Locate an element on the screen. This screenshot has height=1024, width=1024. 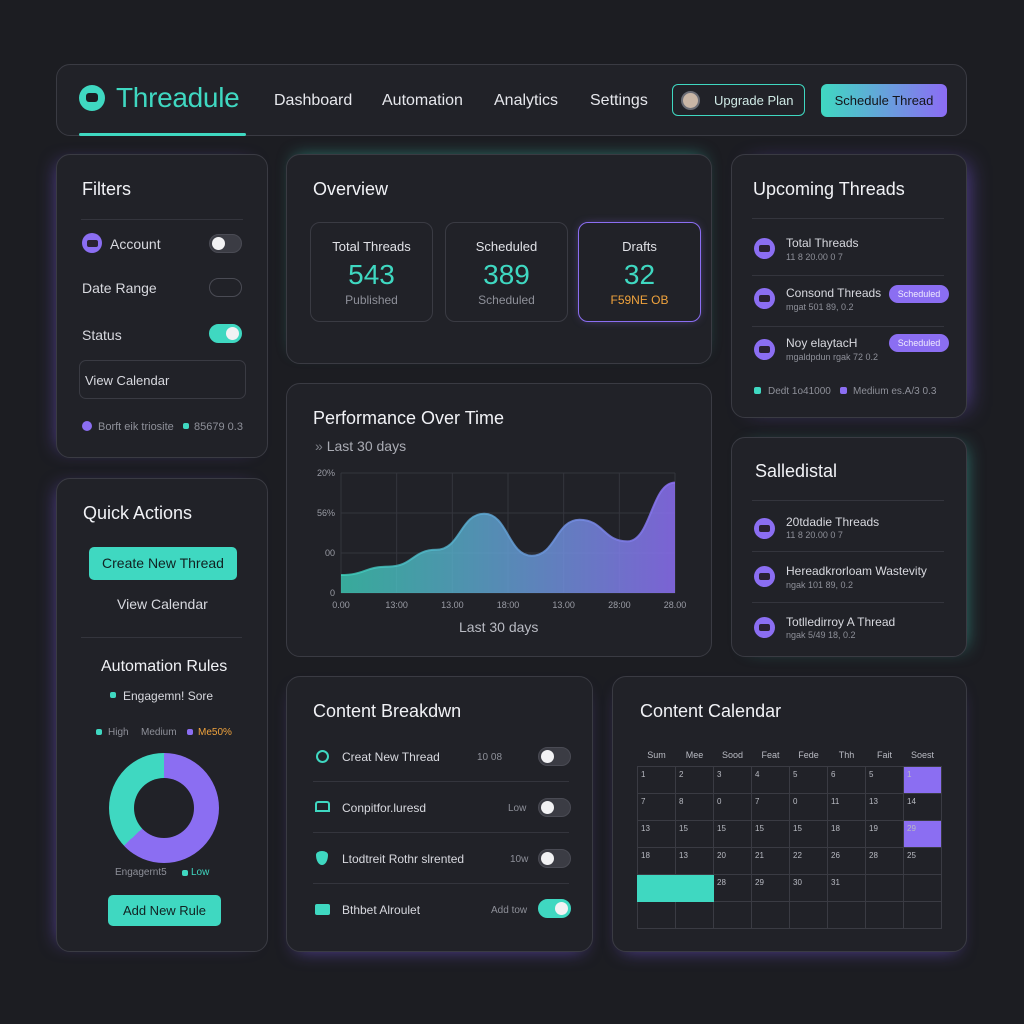
brand-name: Threadule is located at coordinates (178, 97).